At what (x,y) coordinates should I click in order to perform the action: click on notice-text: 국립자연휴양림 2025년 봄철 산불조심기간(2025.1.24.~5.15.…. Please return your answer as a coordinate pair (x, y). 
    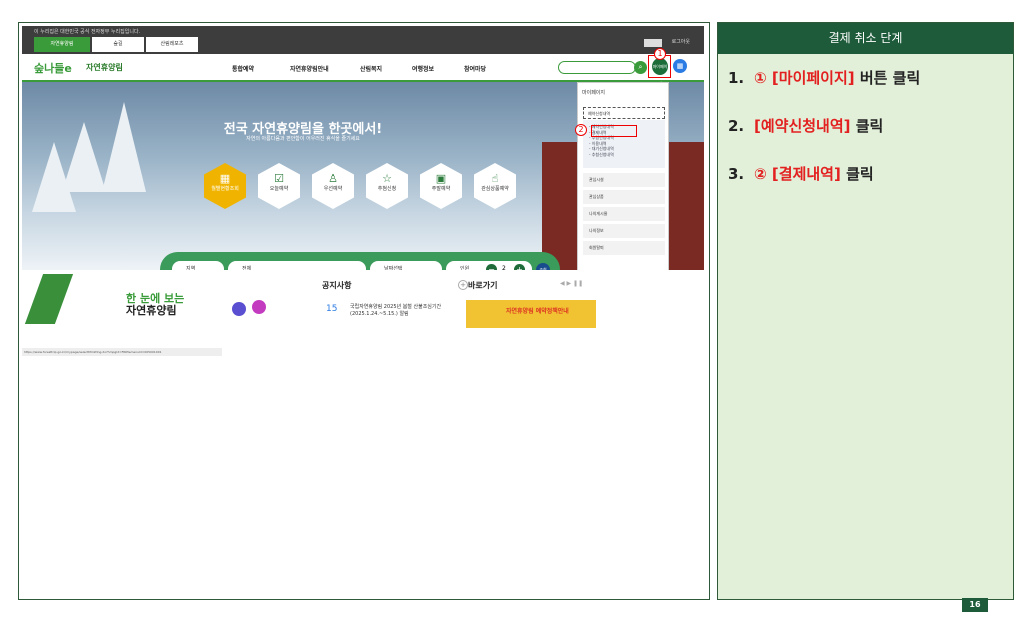
    Looking at the image, I should click on (404, 311).